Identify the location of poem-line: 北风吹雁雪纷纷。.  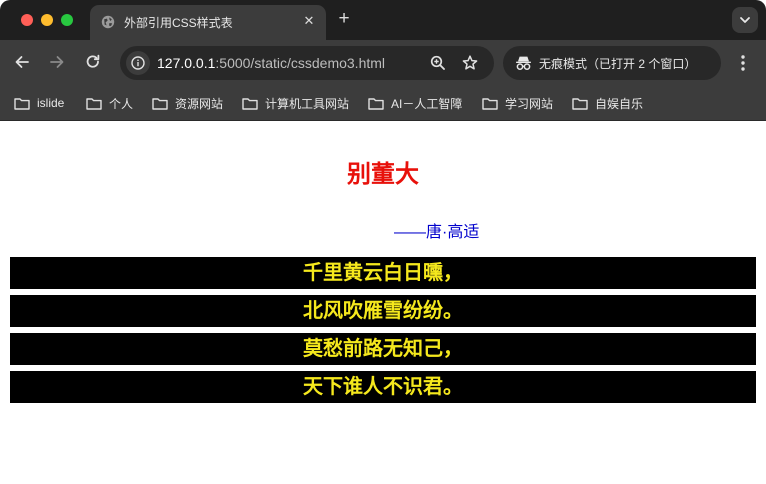
(383, 311).